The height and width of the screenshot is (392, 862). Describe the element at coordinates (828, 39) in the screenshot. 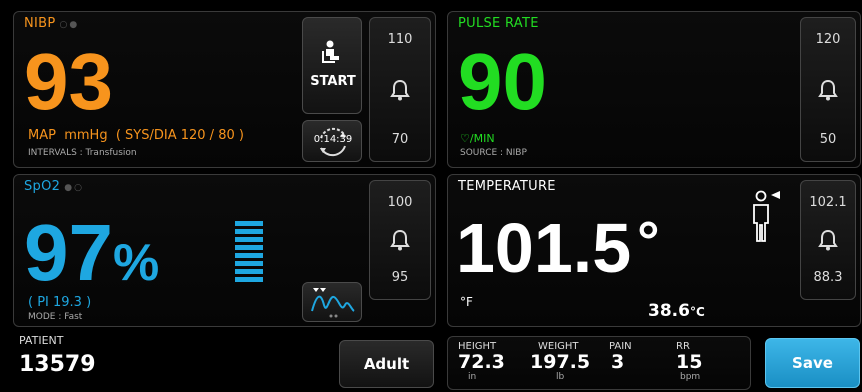

I see `pulse-limit-high: 120` at that location.